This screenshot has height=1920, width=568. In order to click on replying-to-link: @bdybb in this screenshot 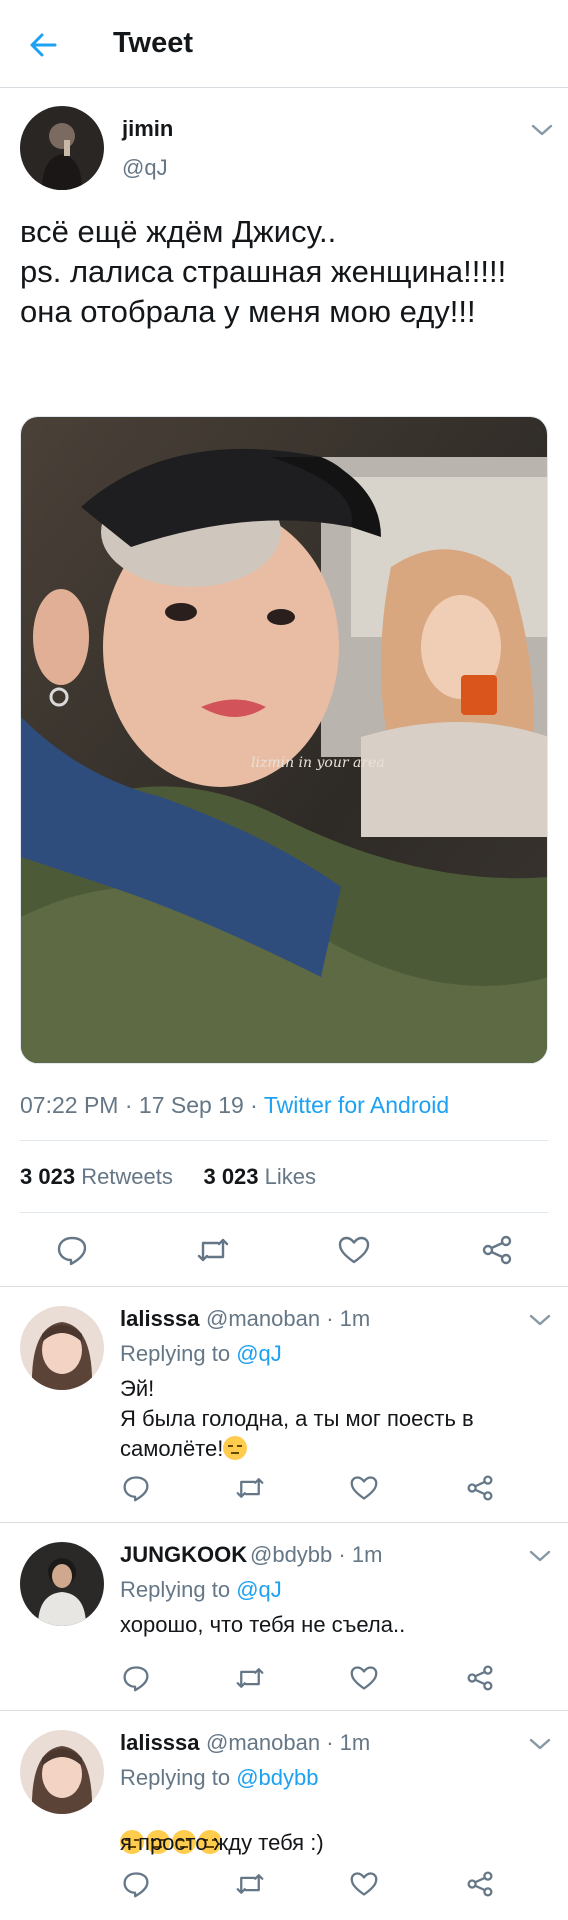, I will do `click(277, 1777)`.